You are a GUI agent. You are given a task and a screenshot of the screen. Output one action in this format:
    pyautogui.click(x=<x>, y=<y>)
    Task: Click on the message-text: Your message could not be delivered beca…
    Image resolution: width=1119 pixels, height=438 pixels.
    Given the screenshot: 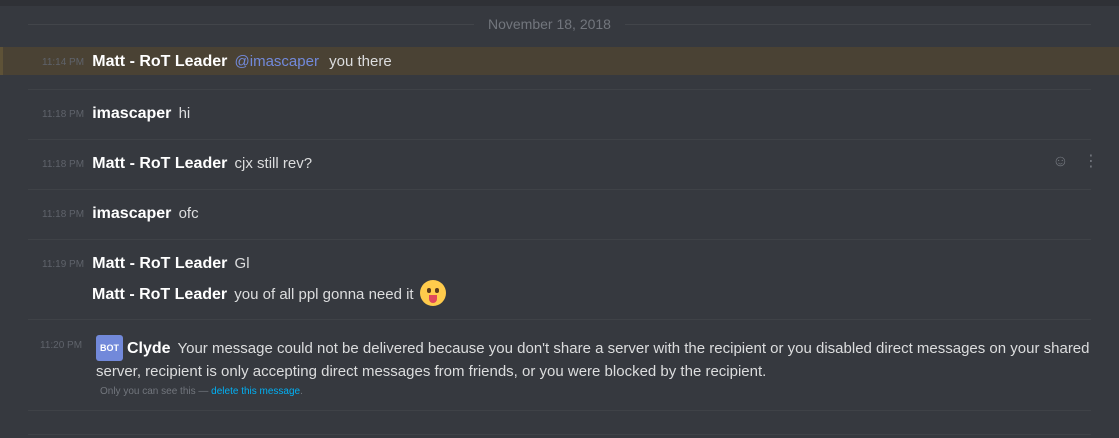 What is the action you would take?
    pyautogui.click(x=593, y=360)
    